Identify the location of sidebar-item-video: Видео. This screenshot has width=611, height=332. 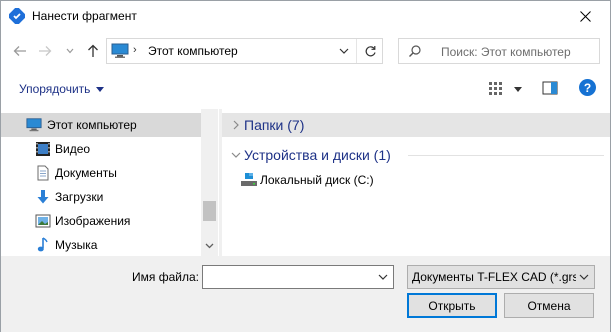
(101, 149).